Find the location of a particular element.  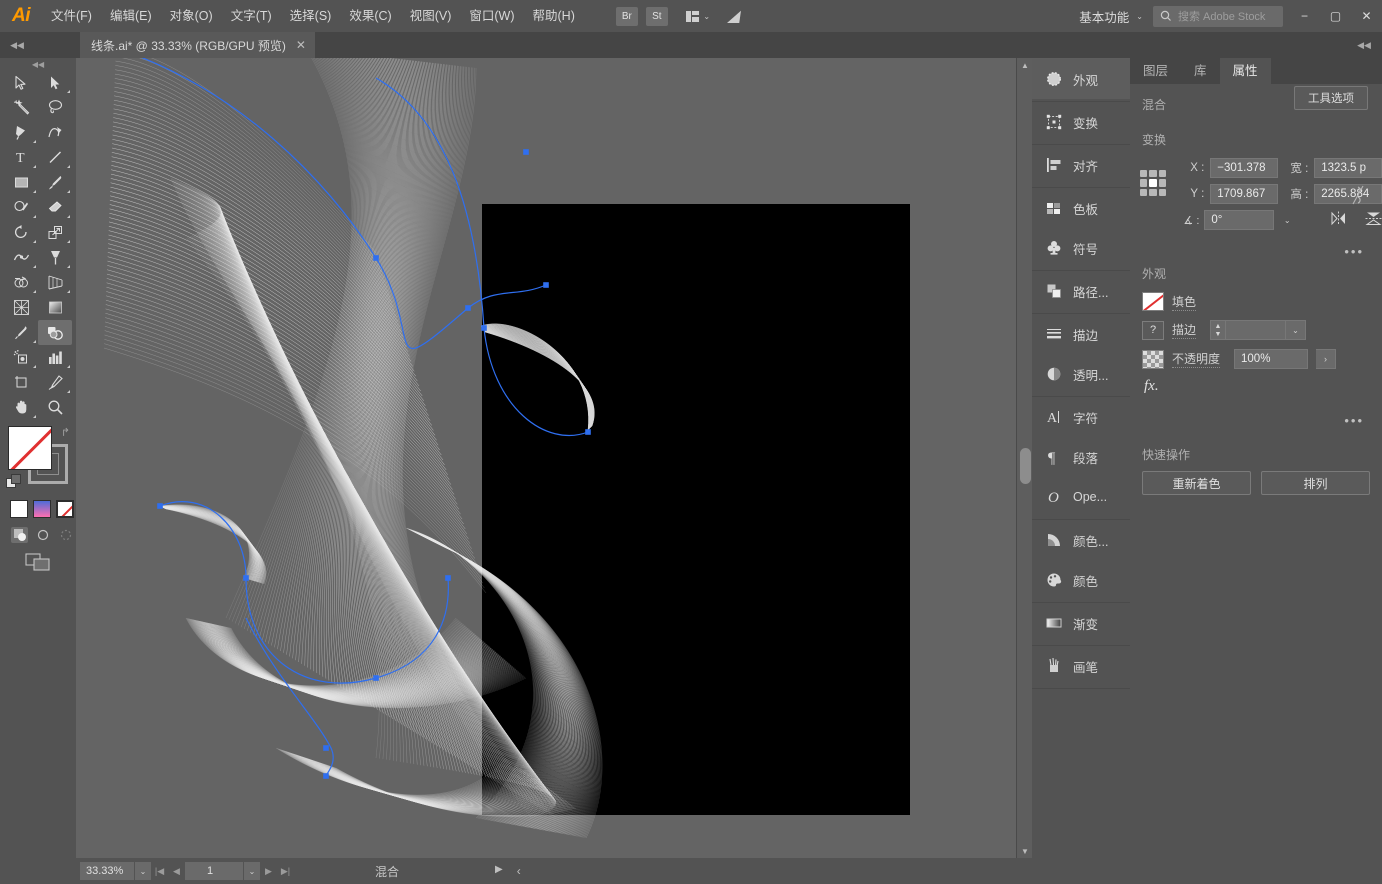

flip-horizontal-icon is located at coordinates (1338, 220).